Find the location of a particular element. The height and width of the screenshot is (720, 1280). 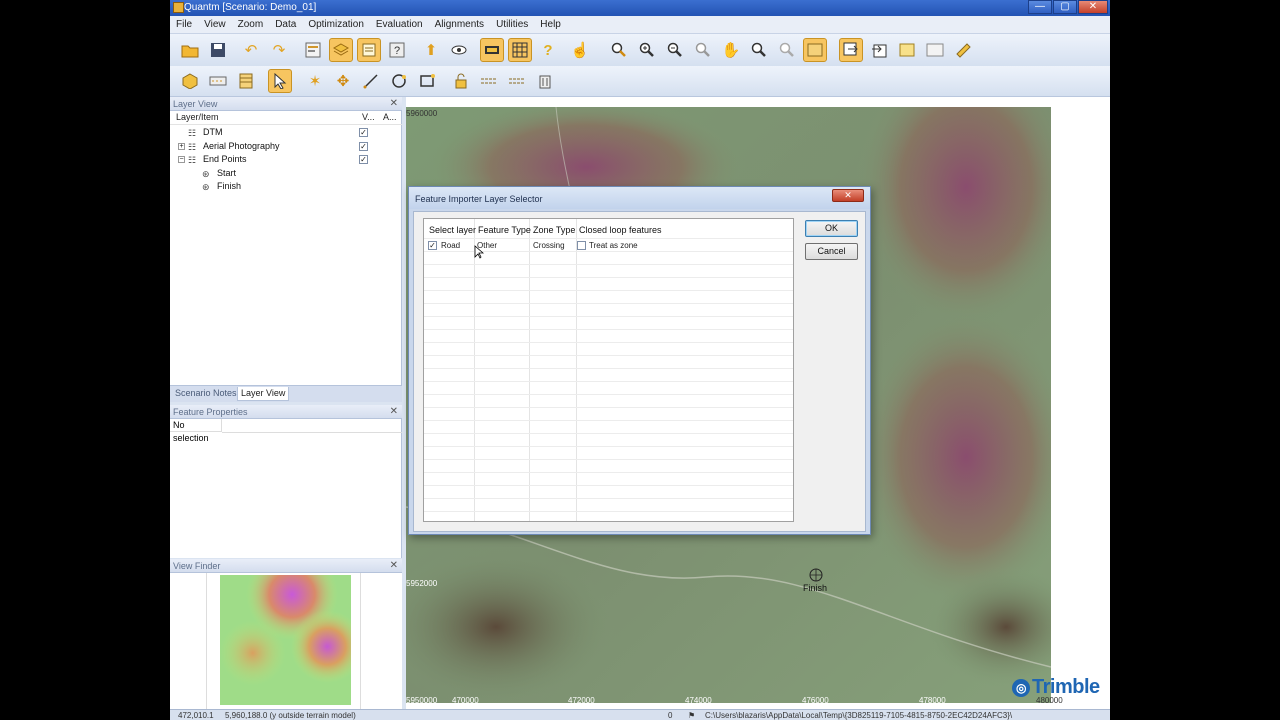

menu-view: View is located at coordinates (215, 24).